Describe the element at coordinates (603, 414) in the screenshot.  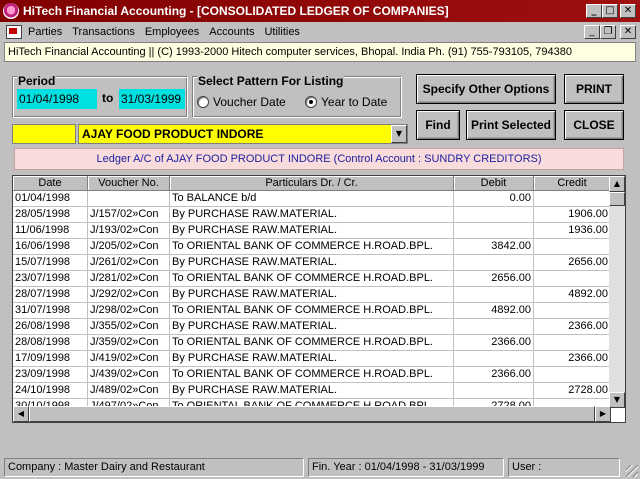
I see `scroll-right-icon: ▶` at that location.